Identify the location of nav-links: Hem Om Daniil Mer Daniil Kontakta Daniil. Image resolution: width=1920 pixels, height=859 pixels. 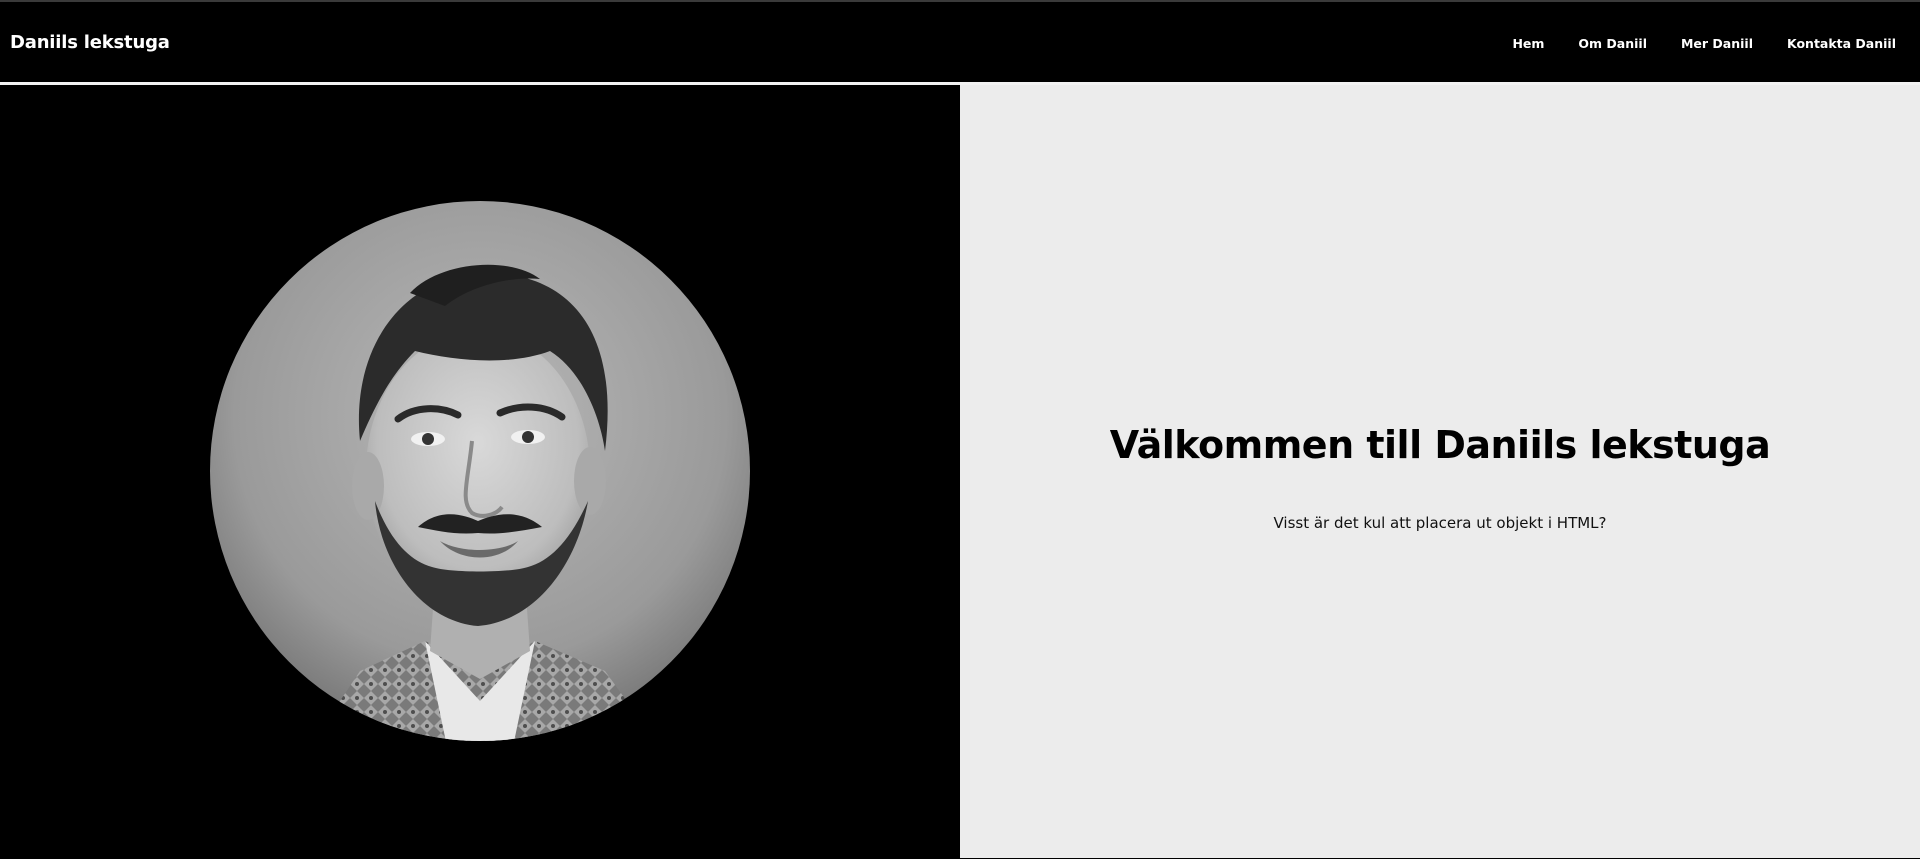
(1687, 43).